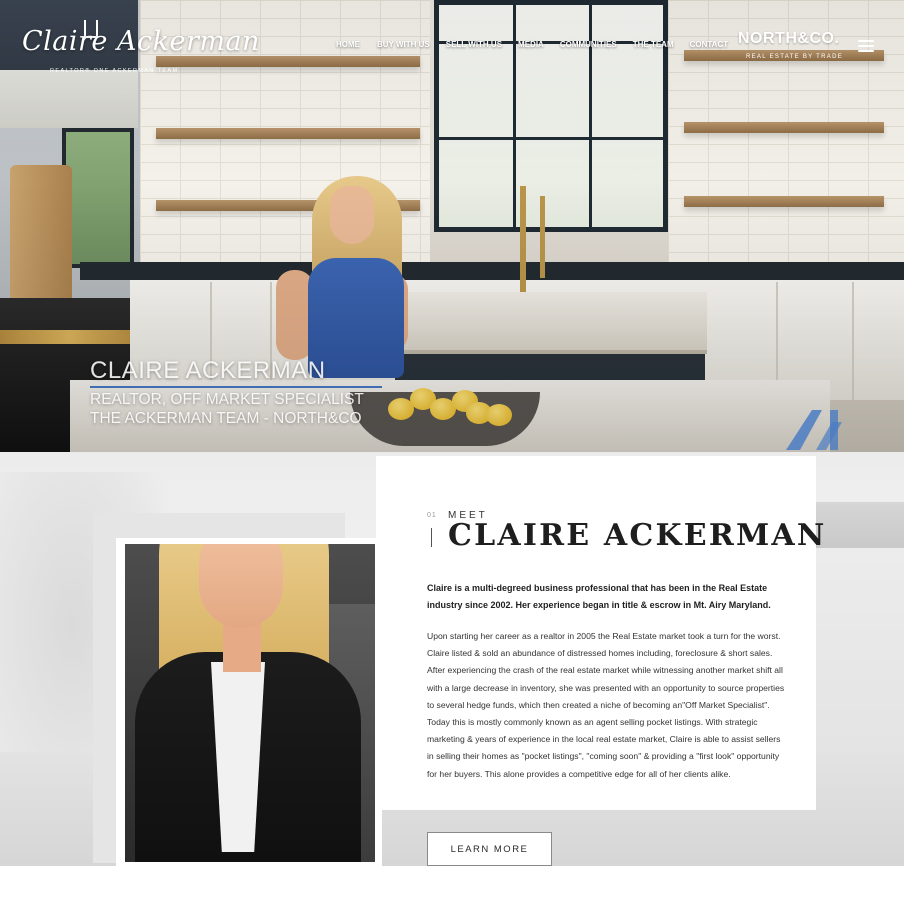 The height and width of the screenshot is (906, 904). Describe the element at coordinates (859, 525) in the screenshot. I see `about-background-roof` at that location.